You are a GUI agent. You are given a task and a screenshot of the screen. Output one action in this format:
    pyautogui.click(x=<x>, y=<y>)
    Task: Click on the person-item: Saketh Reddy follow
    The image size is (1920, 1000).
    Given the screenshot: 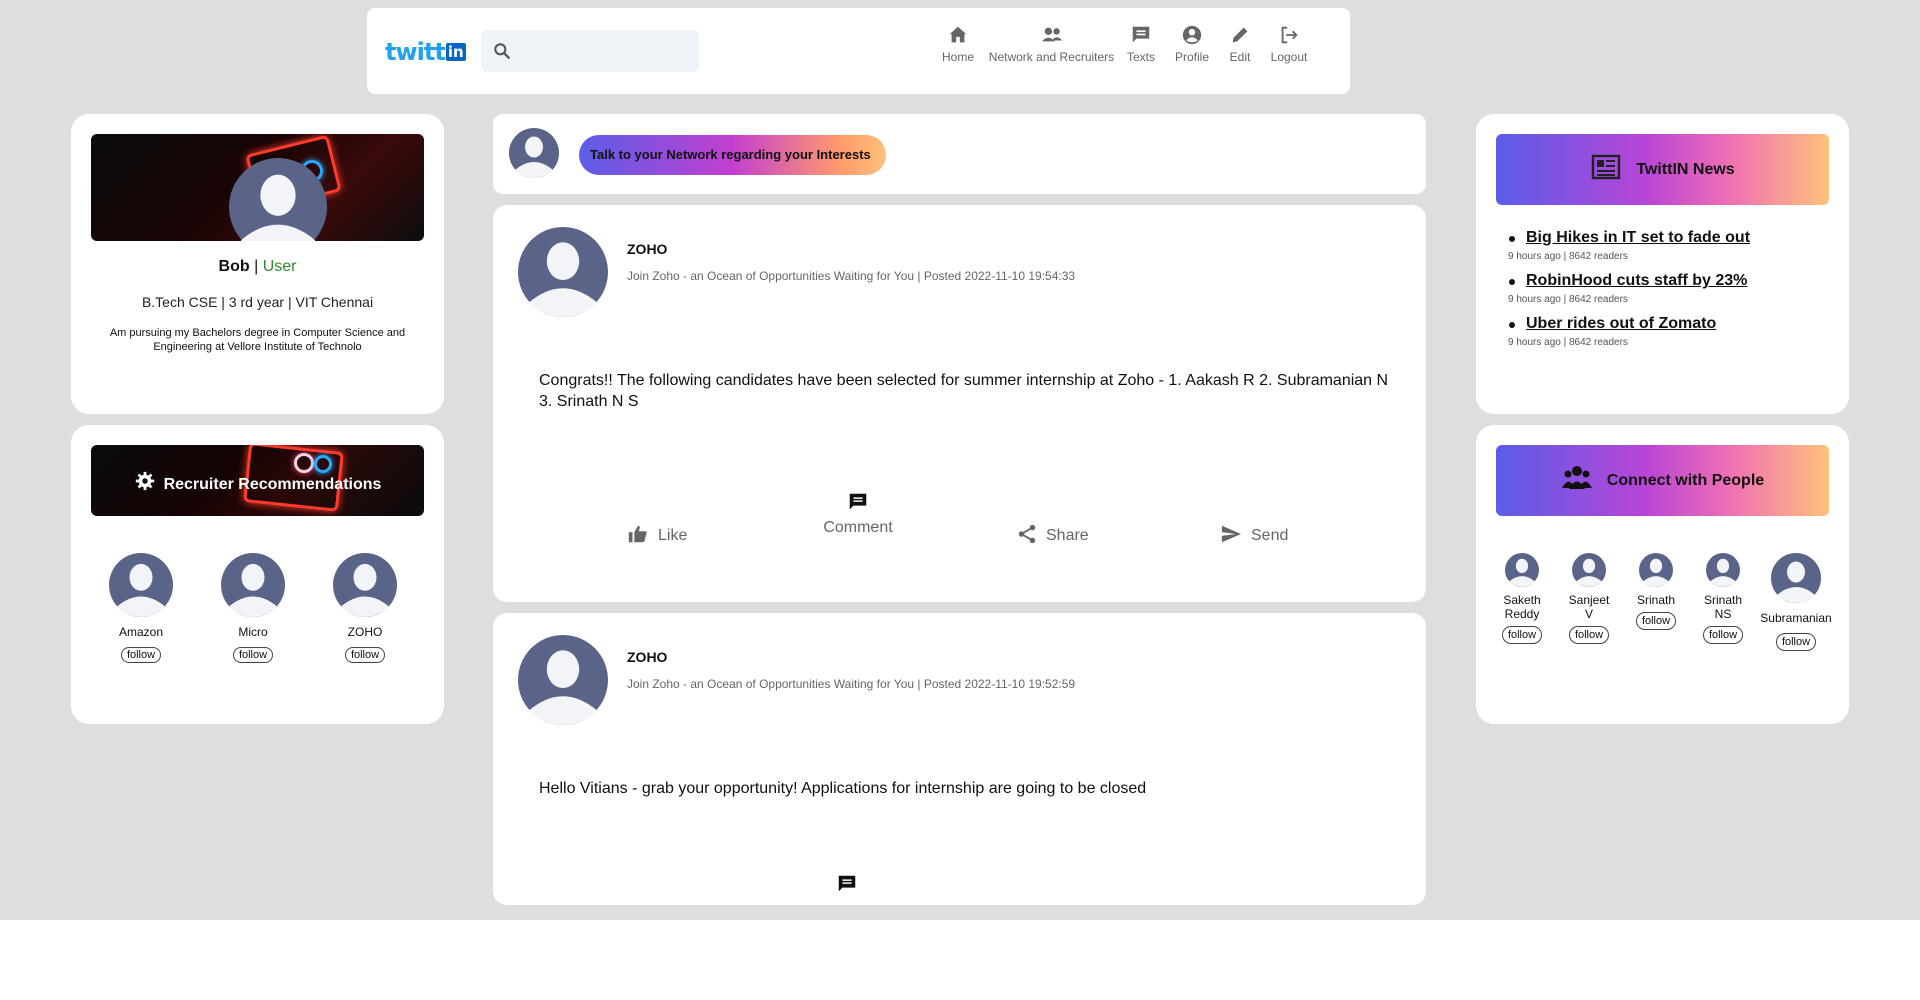 What is the action you would take?
    pyautogui.click(x=1522, y=598)
    